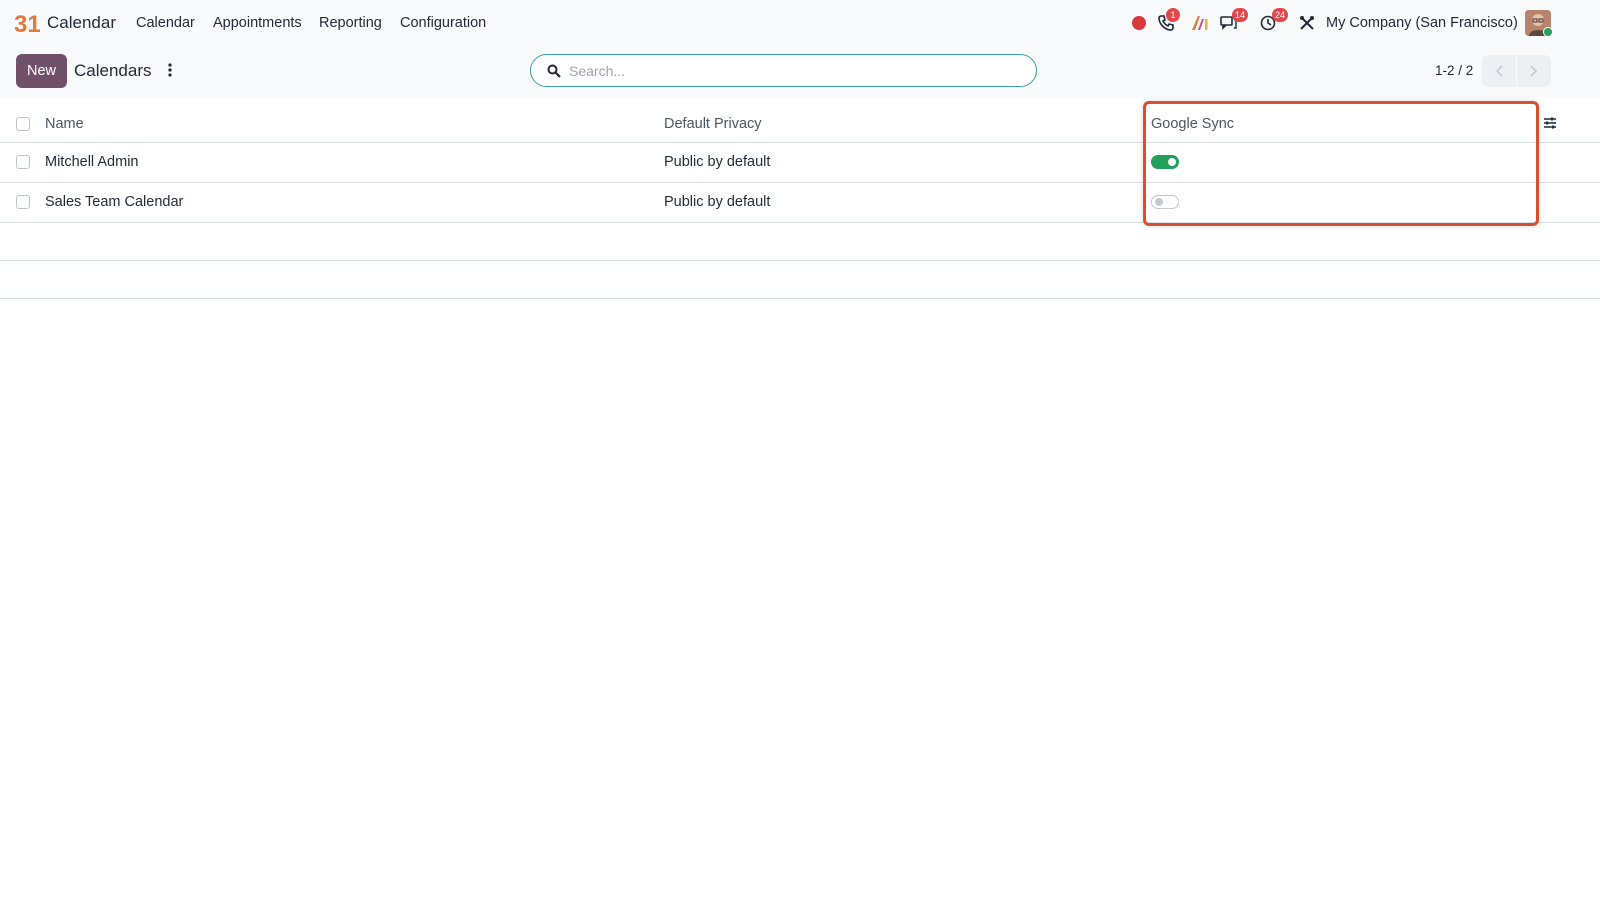  Describe the element at coordinates (794, 71) in the screenshot. I see `search-input` at that location.